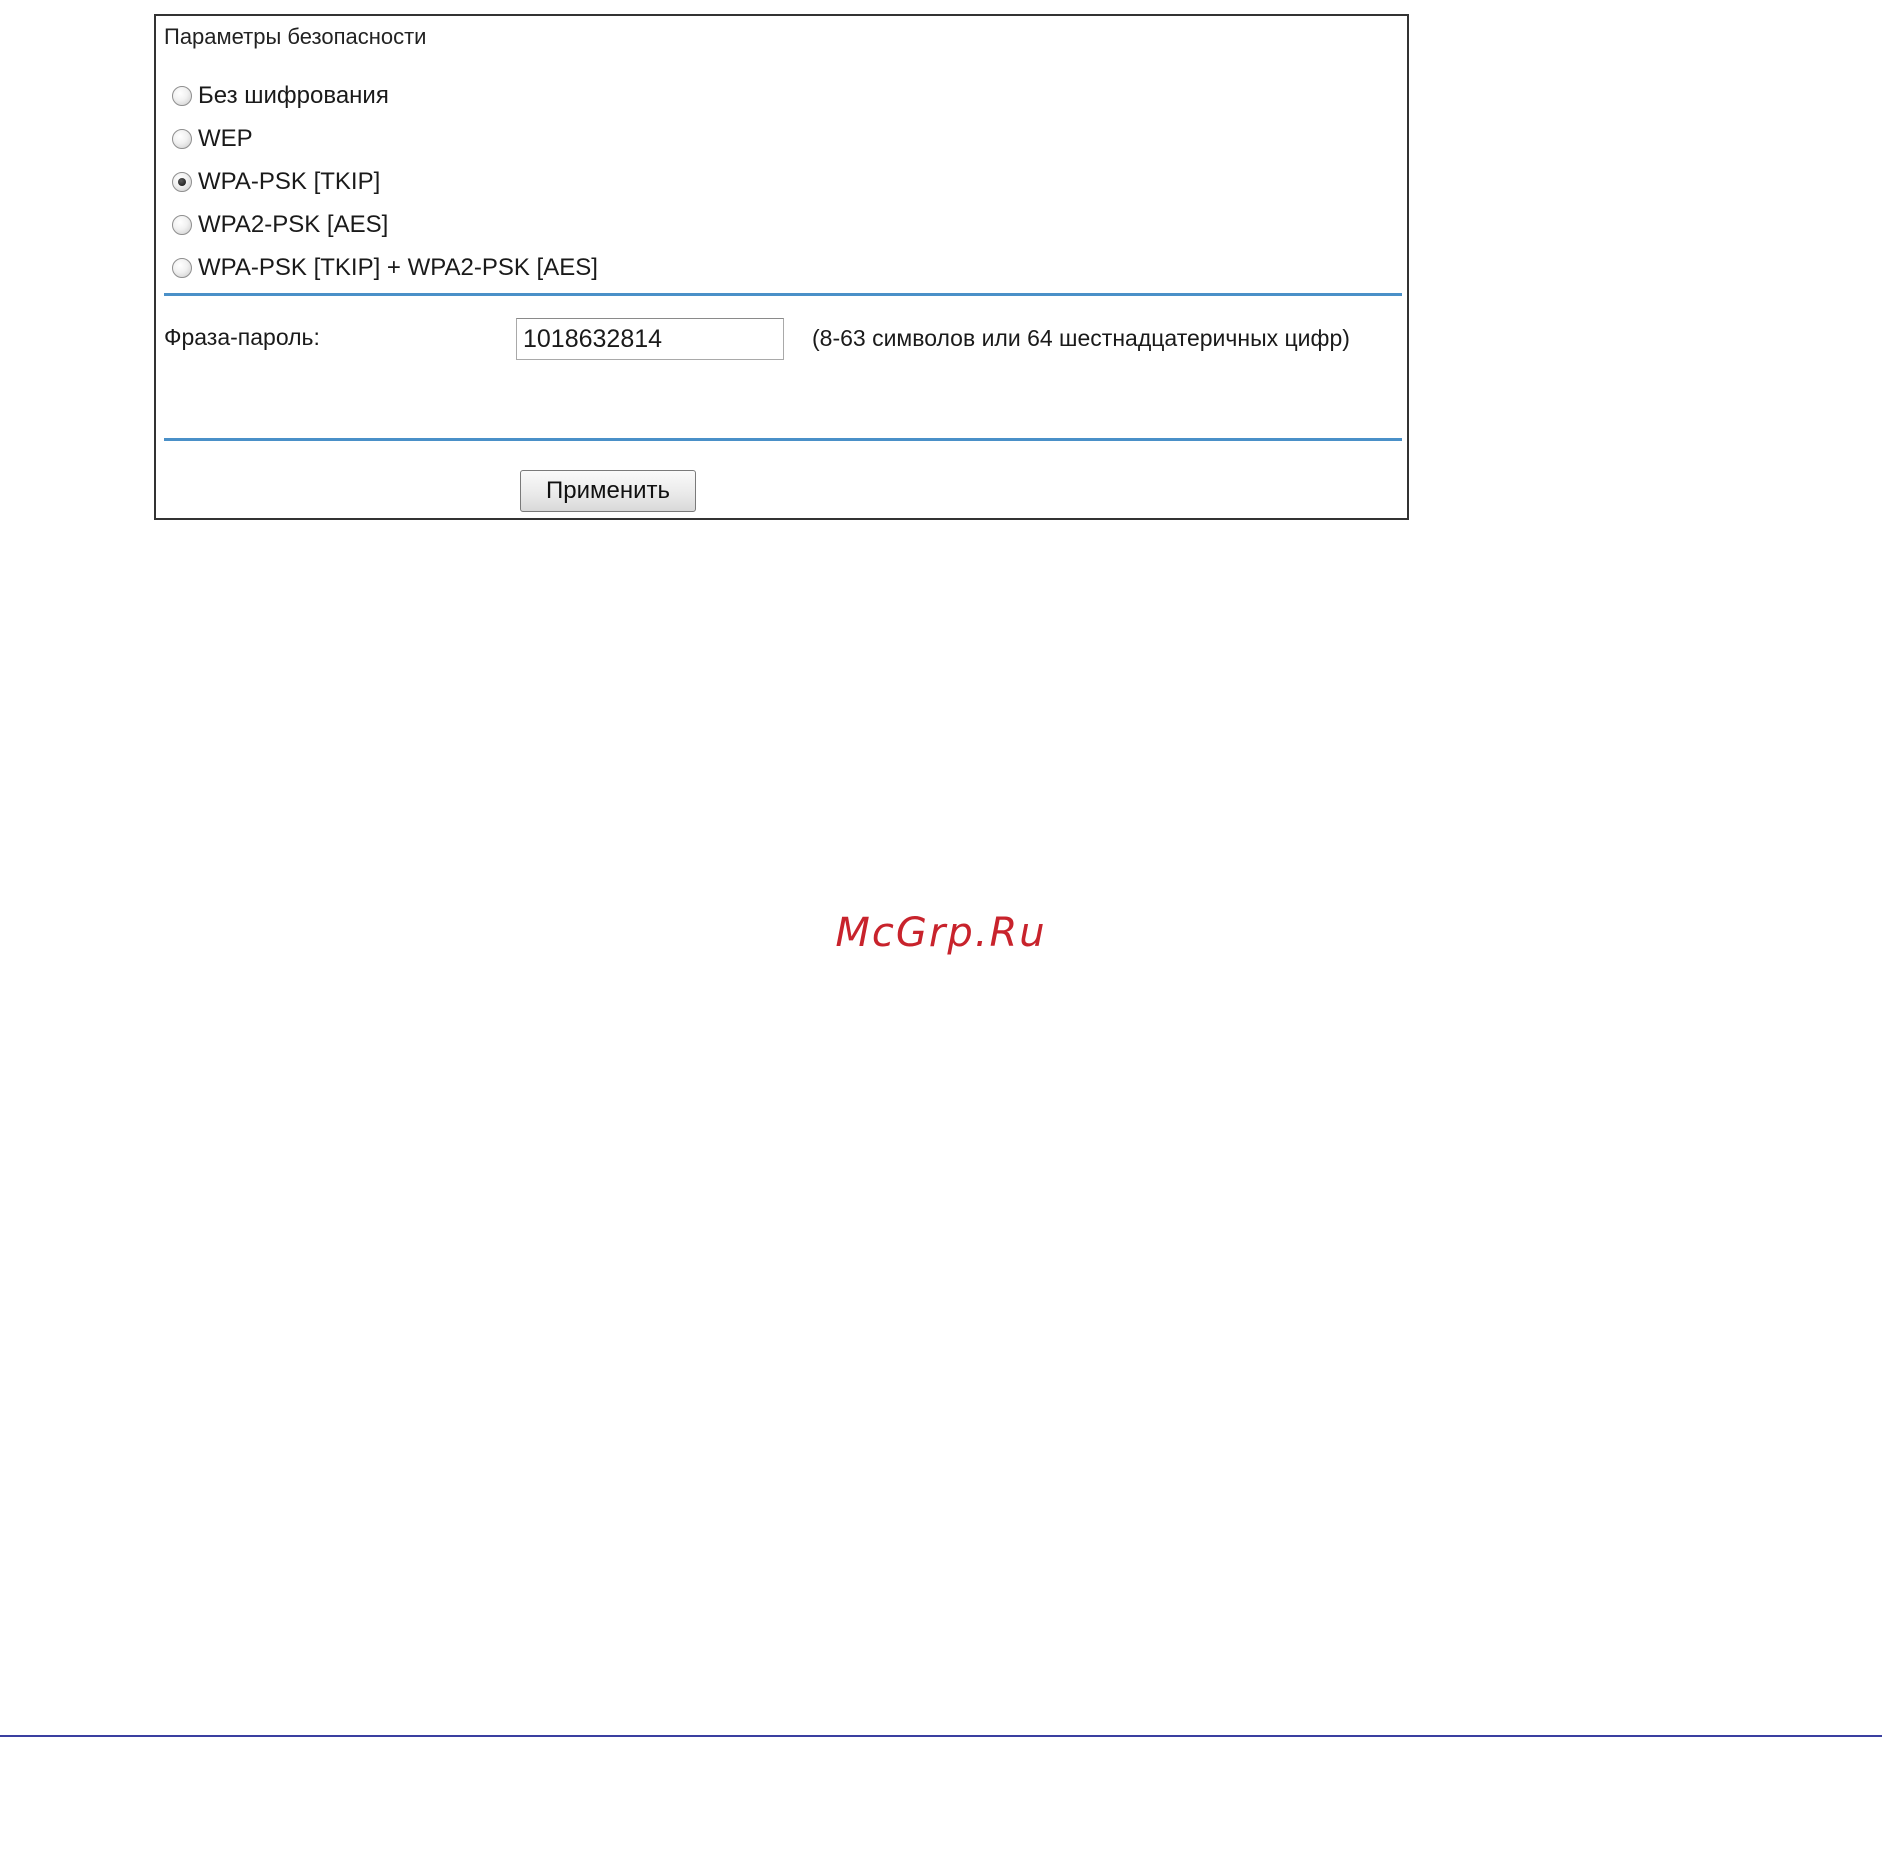 The width and height of the screenshot is (1882, 1863). I want to click on radio-option-wpa-wpa2-mixed: WPA-PSK [TKIP] + WPA2-PSK [AES], so click(385, 268).